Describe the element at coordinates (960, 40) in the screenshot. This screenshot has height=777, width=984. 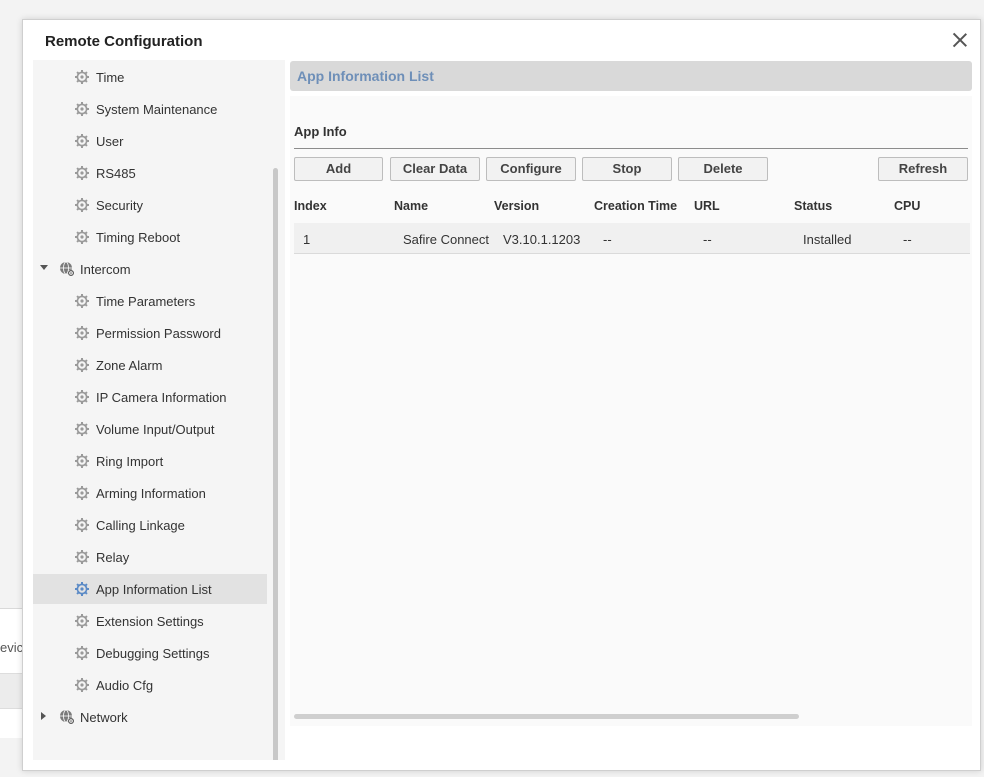
I see `close-icon` at that location.